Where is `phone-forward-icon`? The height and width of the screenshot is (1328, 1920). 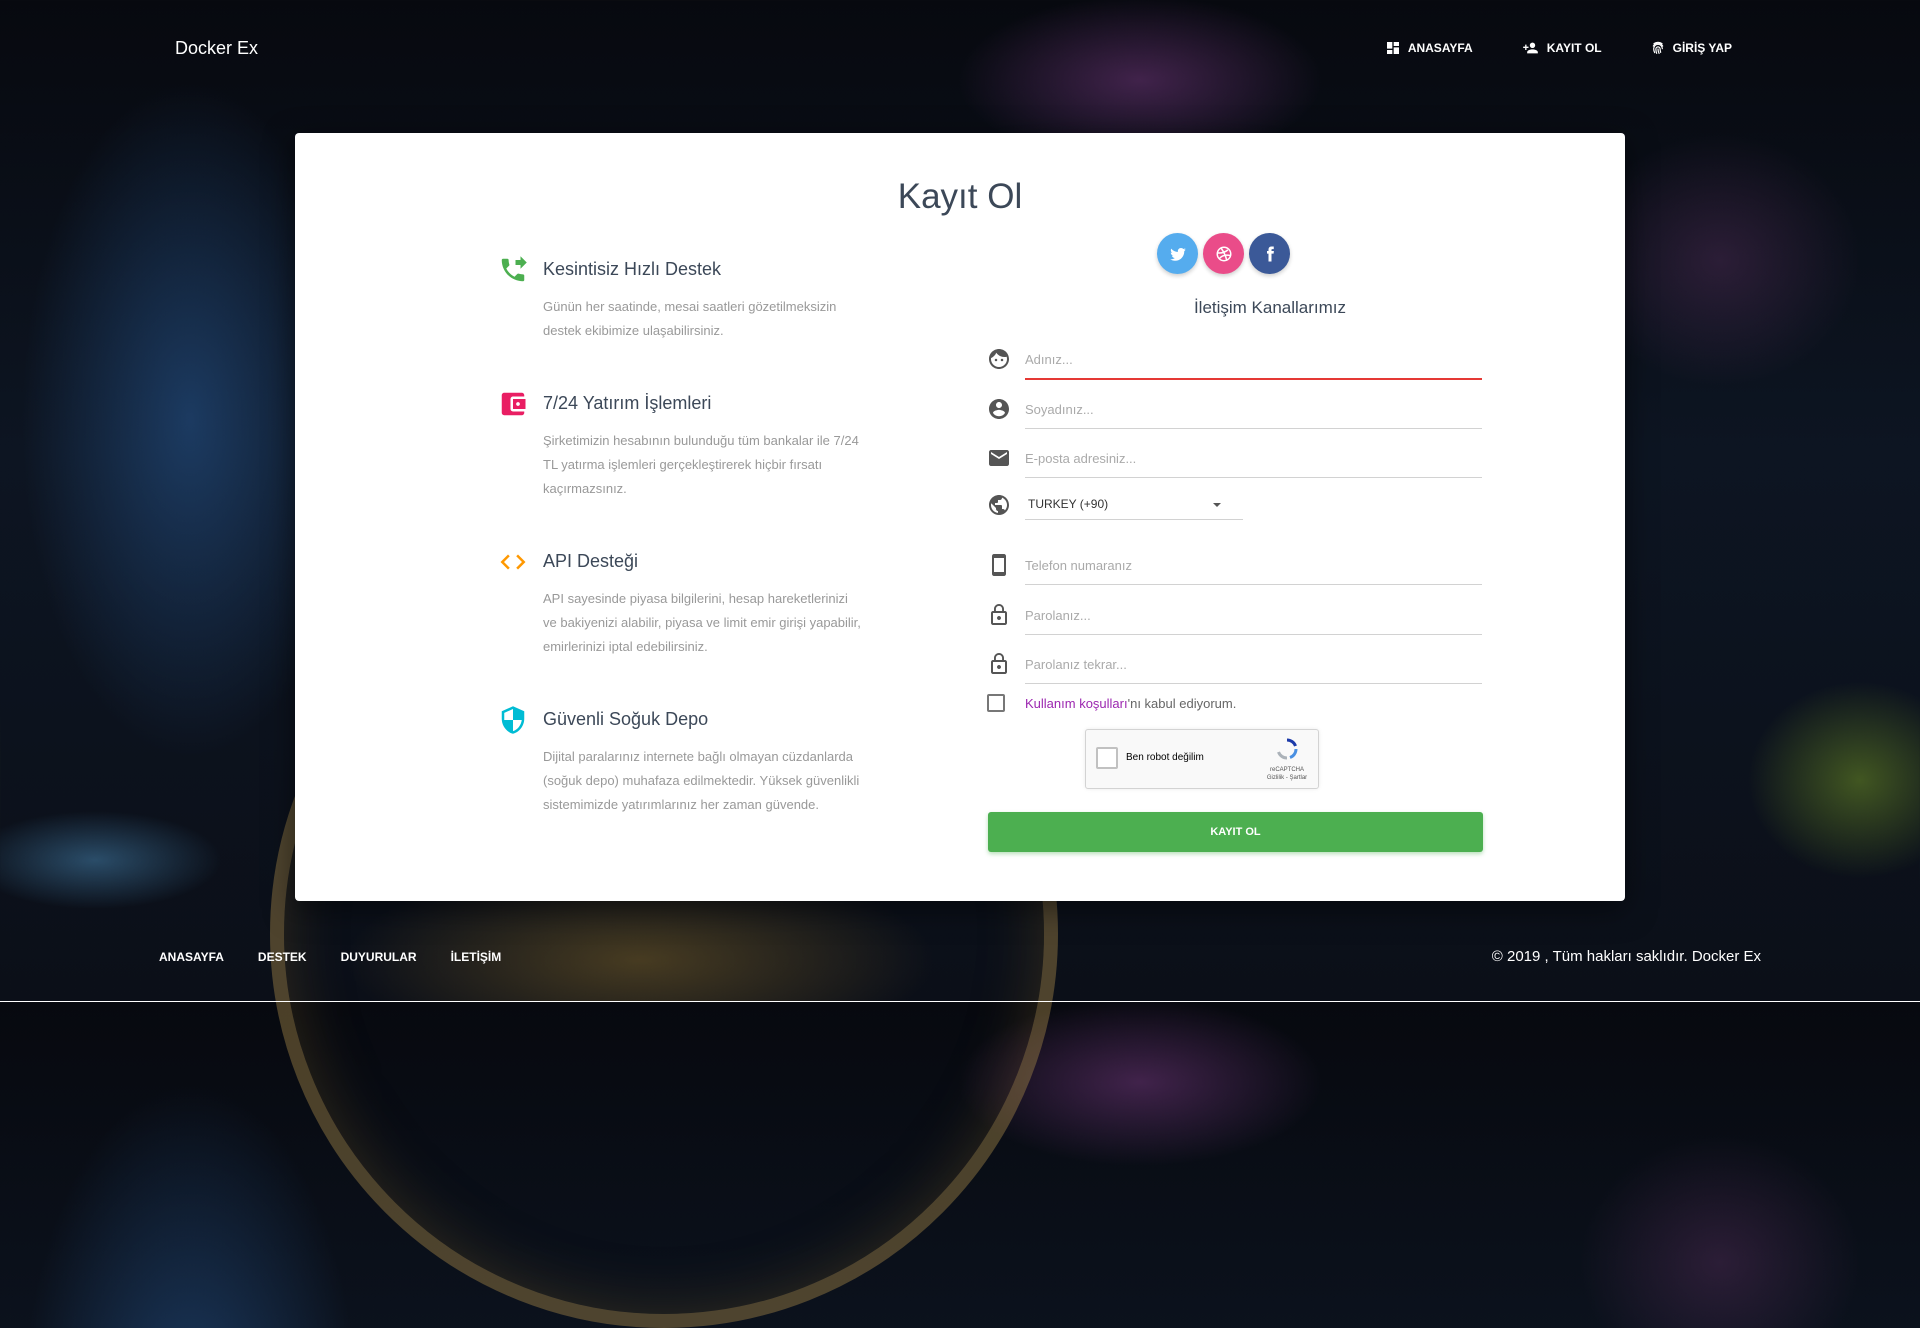 phone-forward-icon is located at coordinates (514, 269).